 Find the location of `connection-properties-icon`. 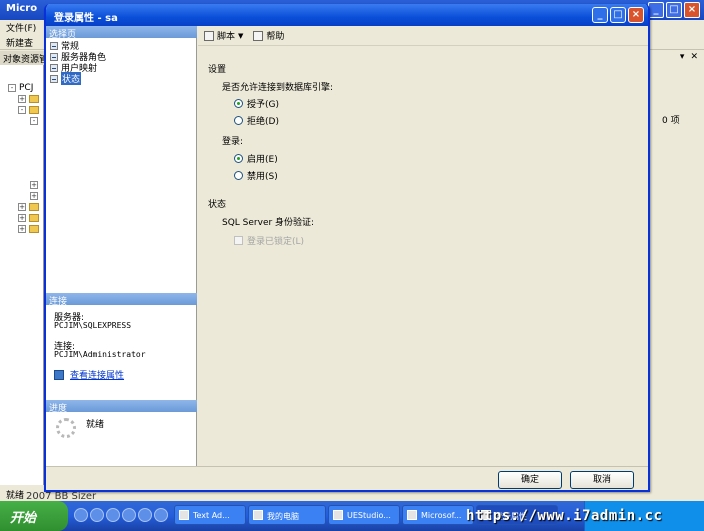

connection-properties-icon is located at coordinates (59, 374).